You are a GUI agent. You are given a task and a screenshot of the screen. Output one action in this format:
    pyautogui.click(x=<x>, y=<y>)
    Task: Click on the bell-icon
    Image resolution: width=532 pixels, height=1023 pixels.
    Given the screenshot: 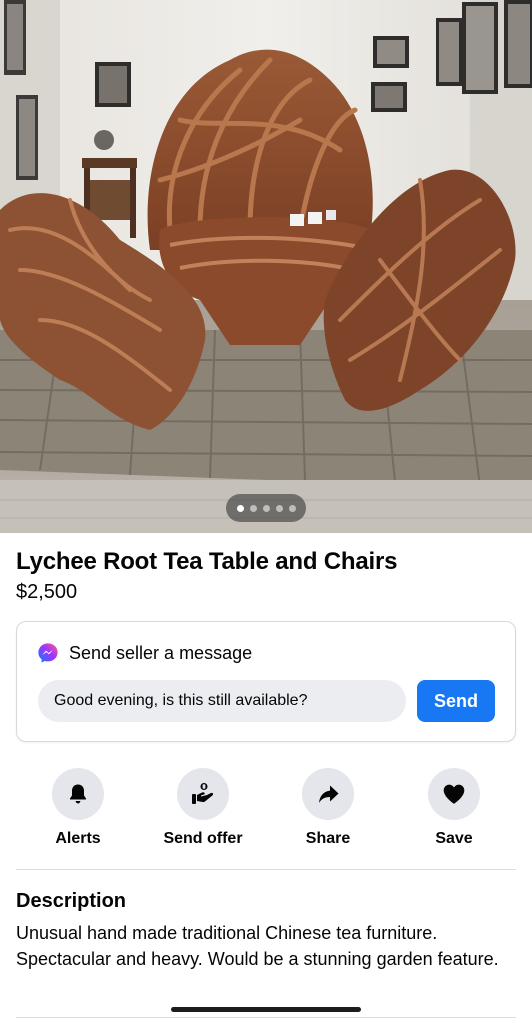 What is the action you would take?
    pyautogui.click(x=78, y=794)
    